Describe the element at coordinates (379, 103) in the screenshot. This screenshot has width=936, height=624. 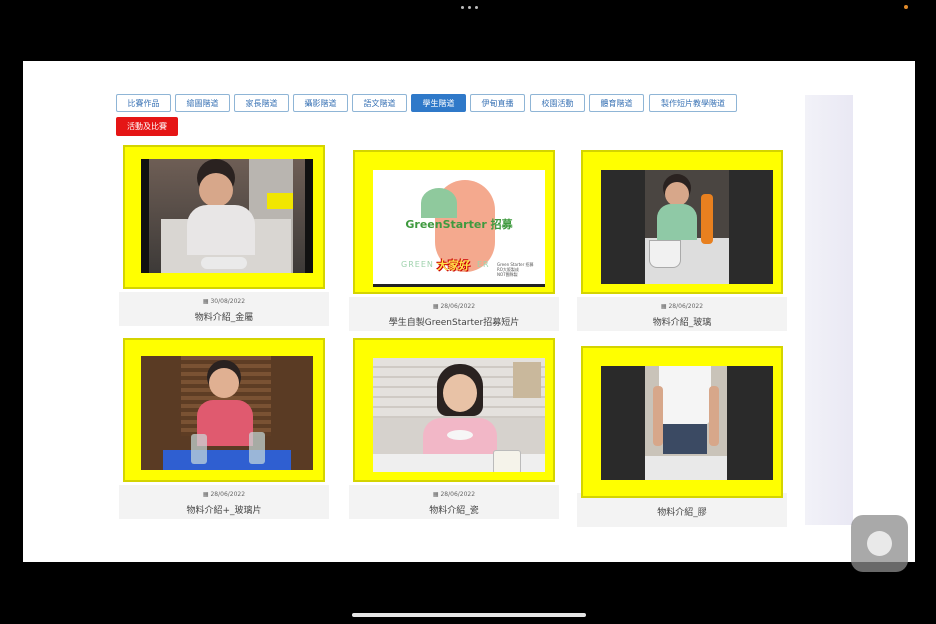
I see `tab-language: 語文階道` at that location.